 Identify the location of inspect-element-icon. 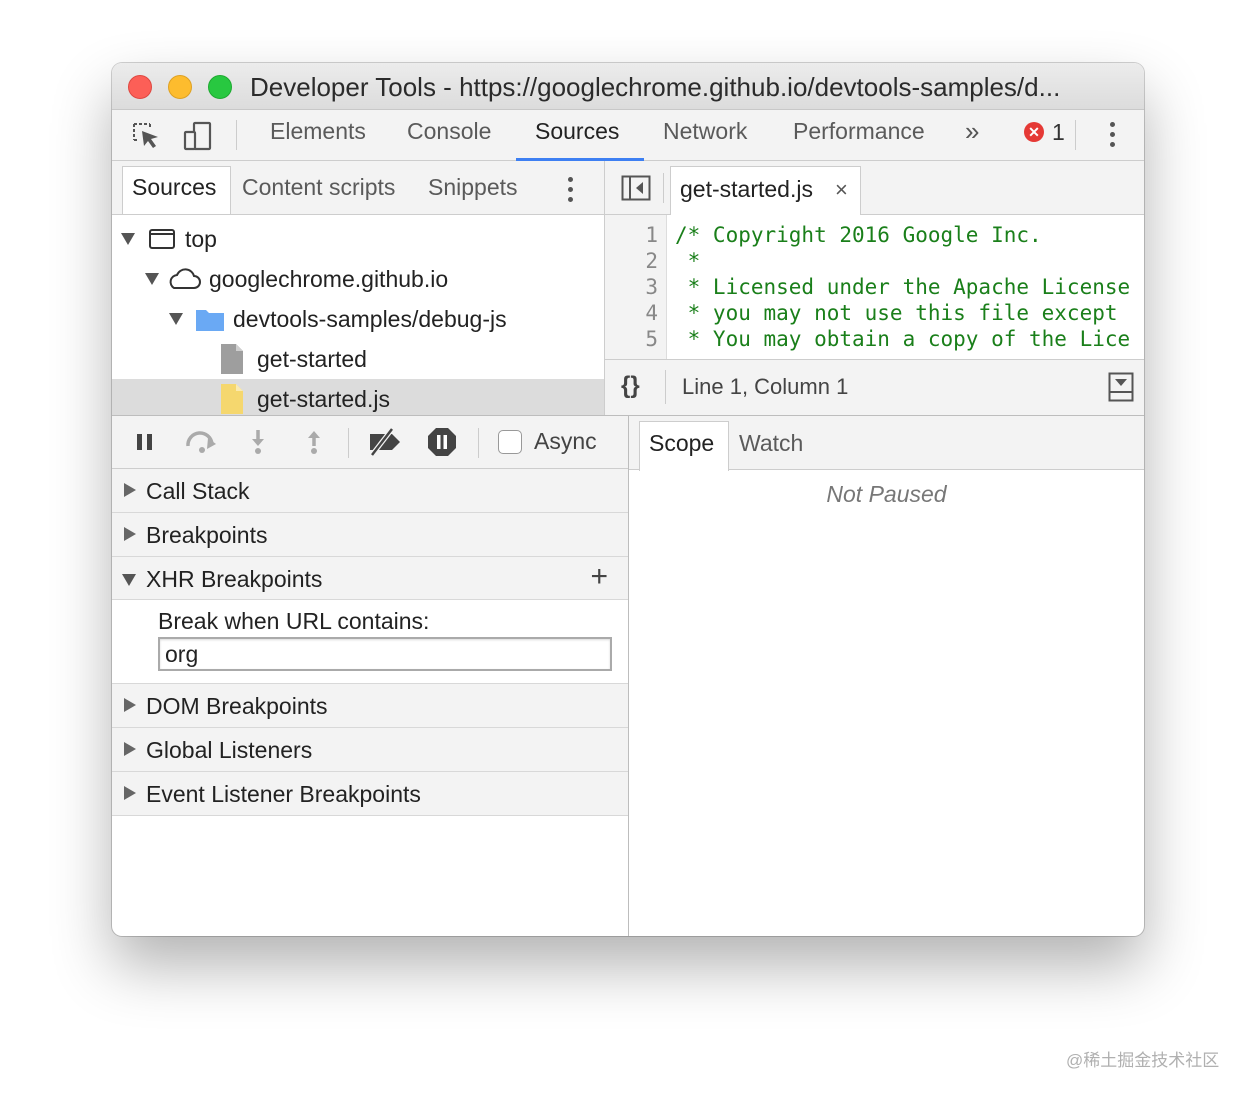
(146, 136).